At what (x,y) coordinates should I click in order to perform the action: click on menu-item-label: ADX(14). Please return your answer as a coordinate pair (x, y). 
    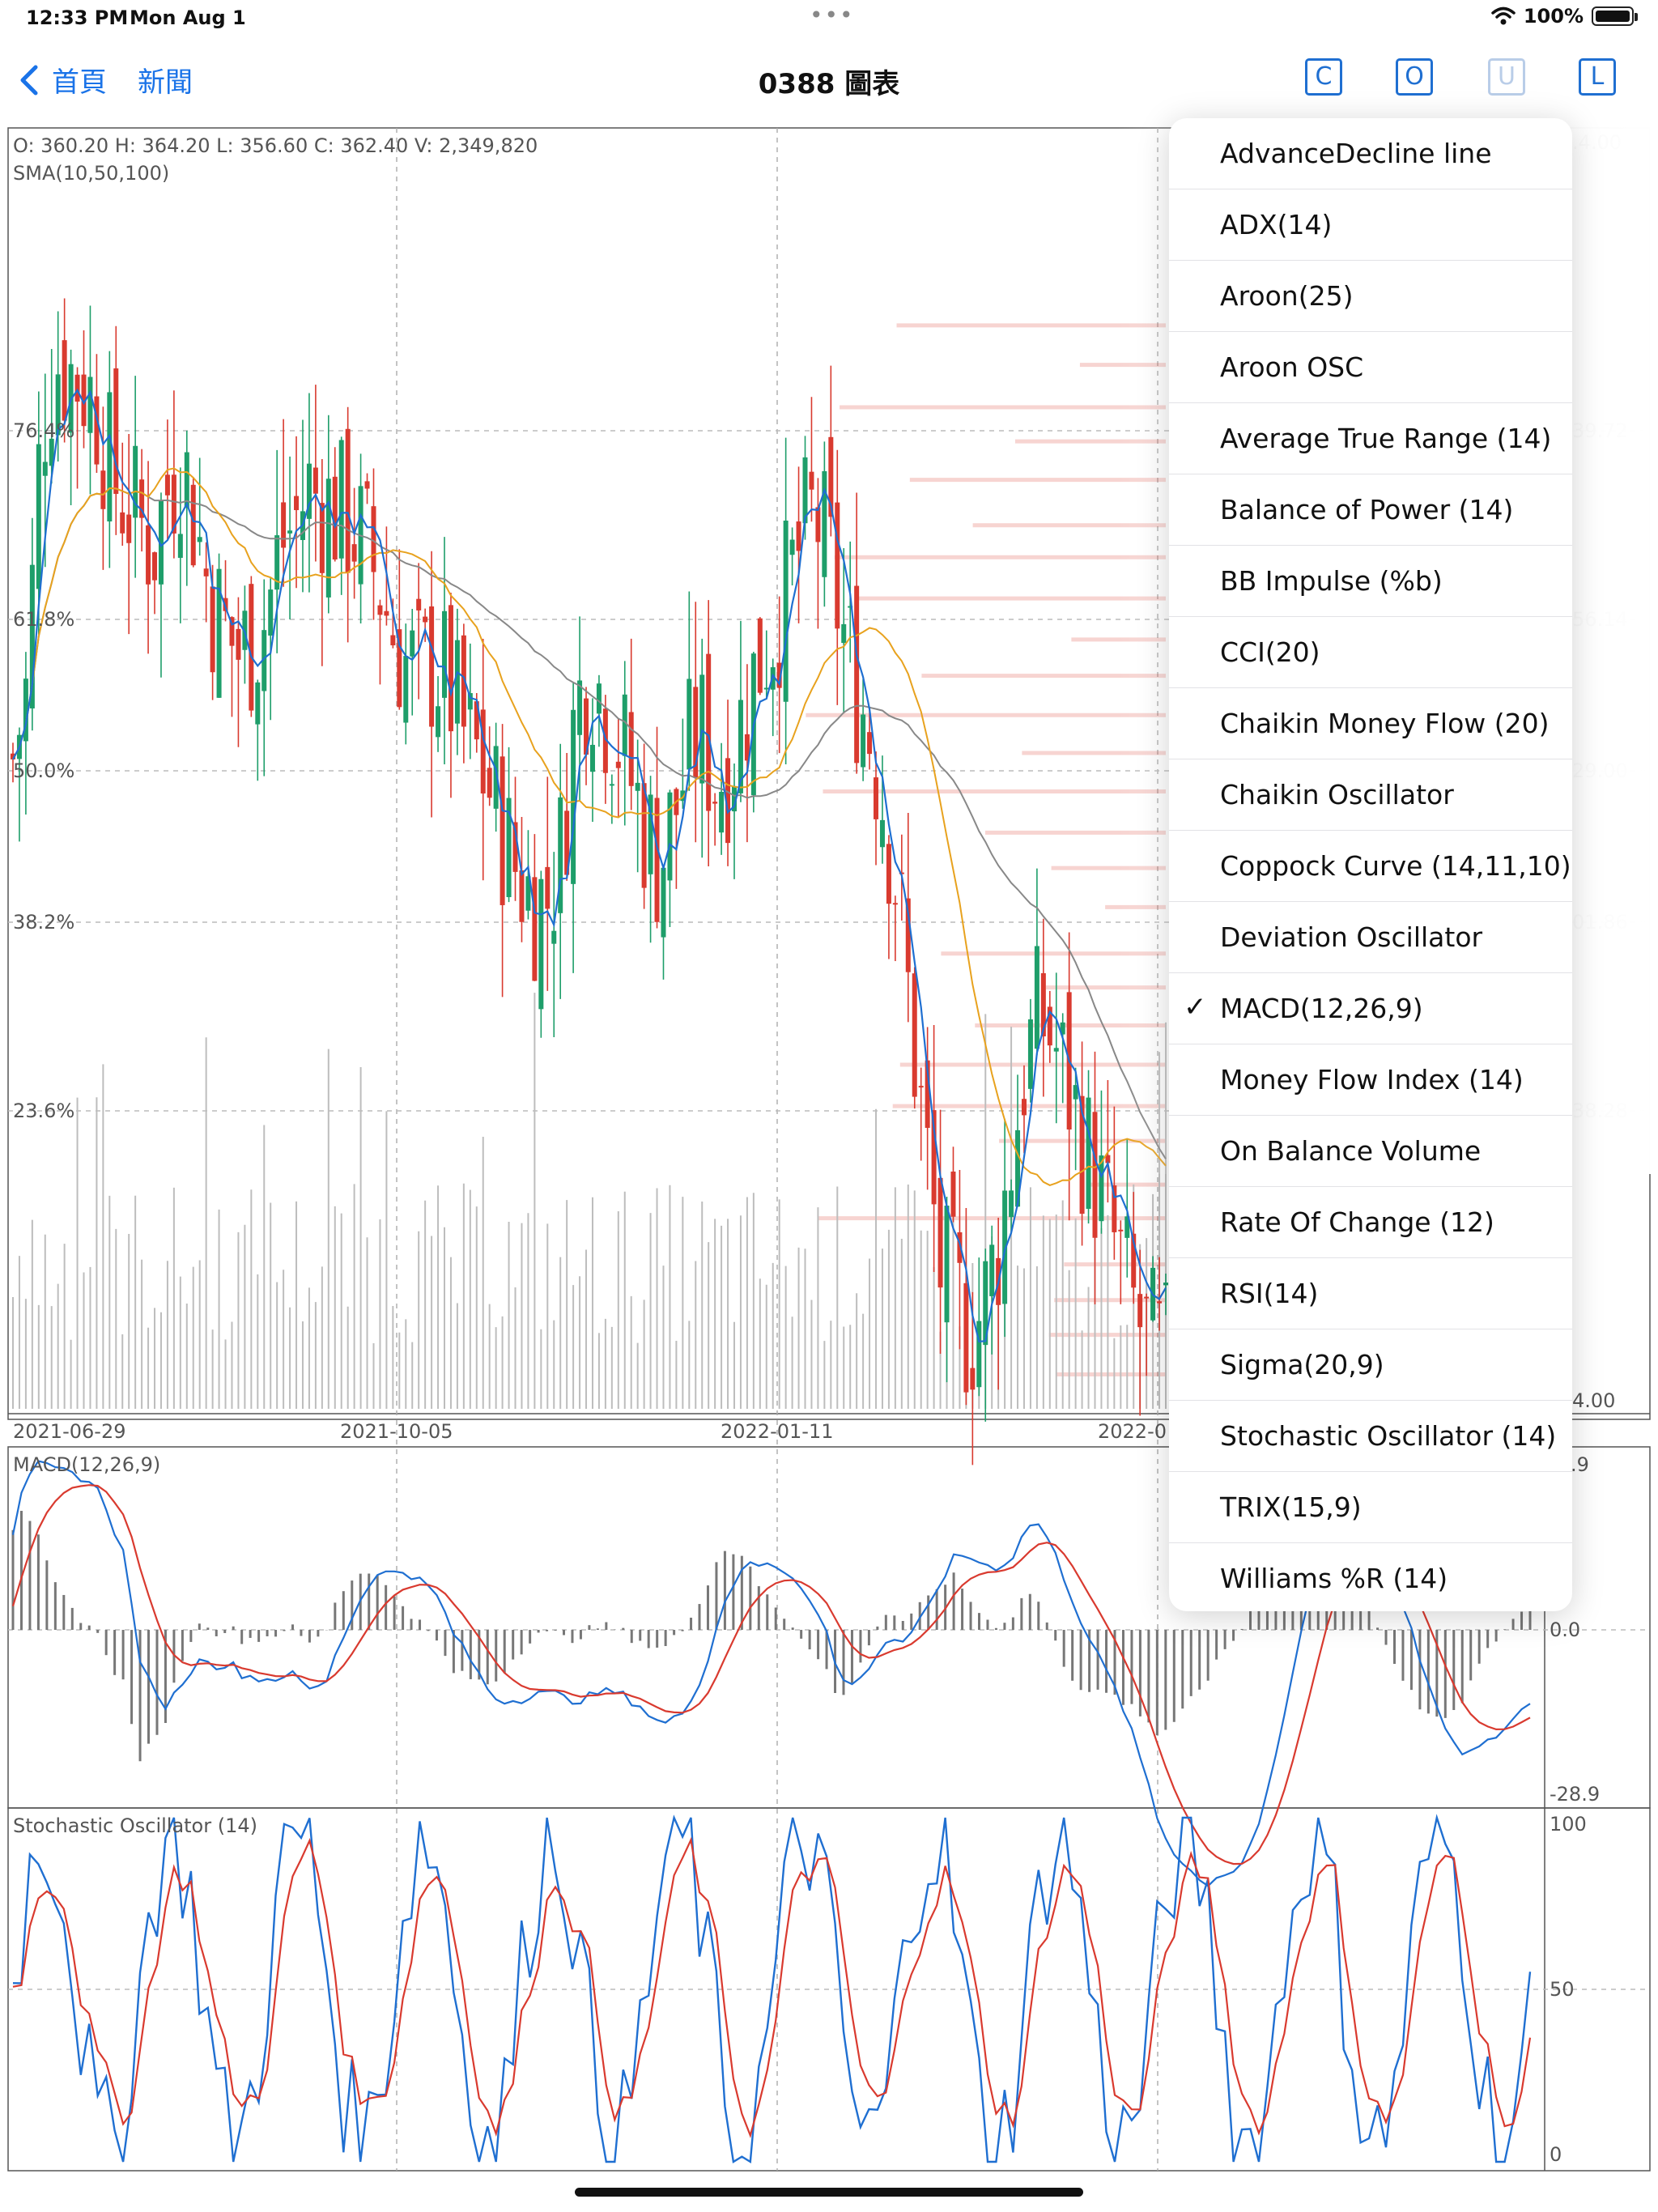
    Looking at the image, I should click on (1276, 225).